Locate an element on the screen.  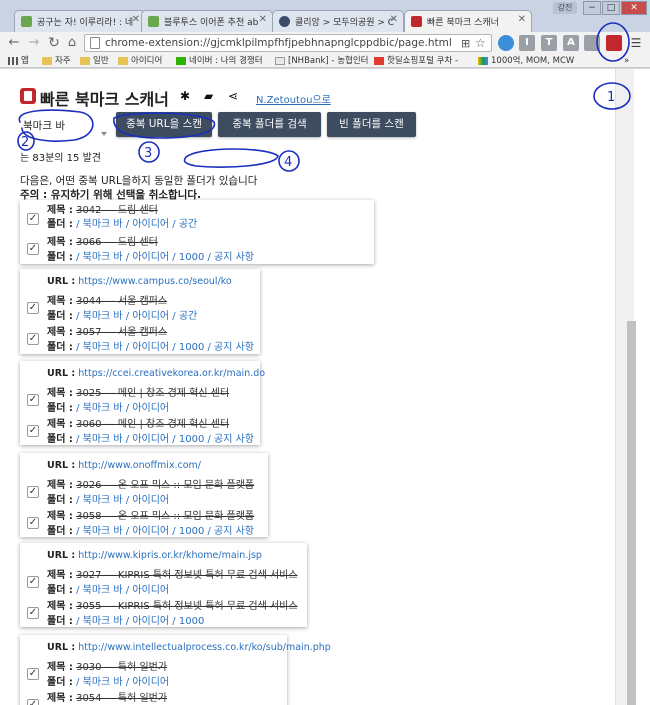
bookmark-scanner-extension-icon is located at coordinates (614, 43).